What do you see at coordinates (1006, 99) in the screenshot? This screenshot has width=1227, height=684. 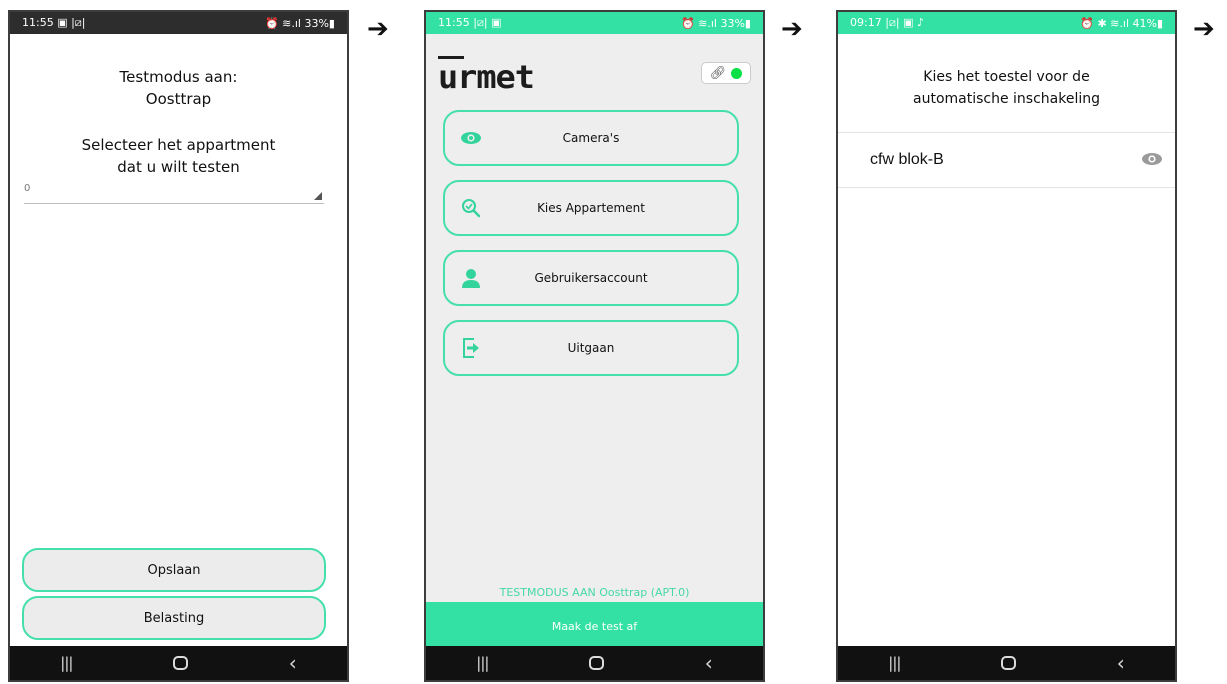 I see `device-select-title-line2: automatische inschakeling` at bounding box center [1006, 99].